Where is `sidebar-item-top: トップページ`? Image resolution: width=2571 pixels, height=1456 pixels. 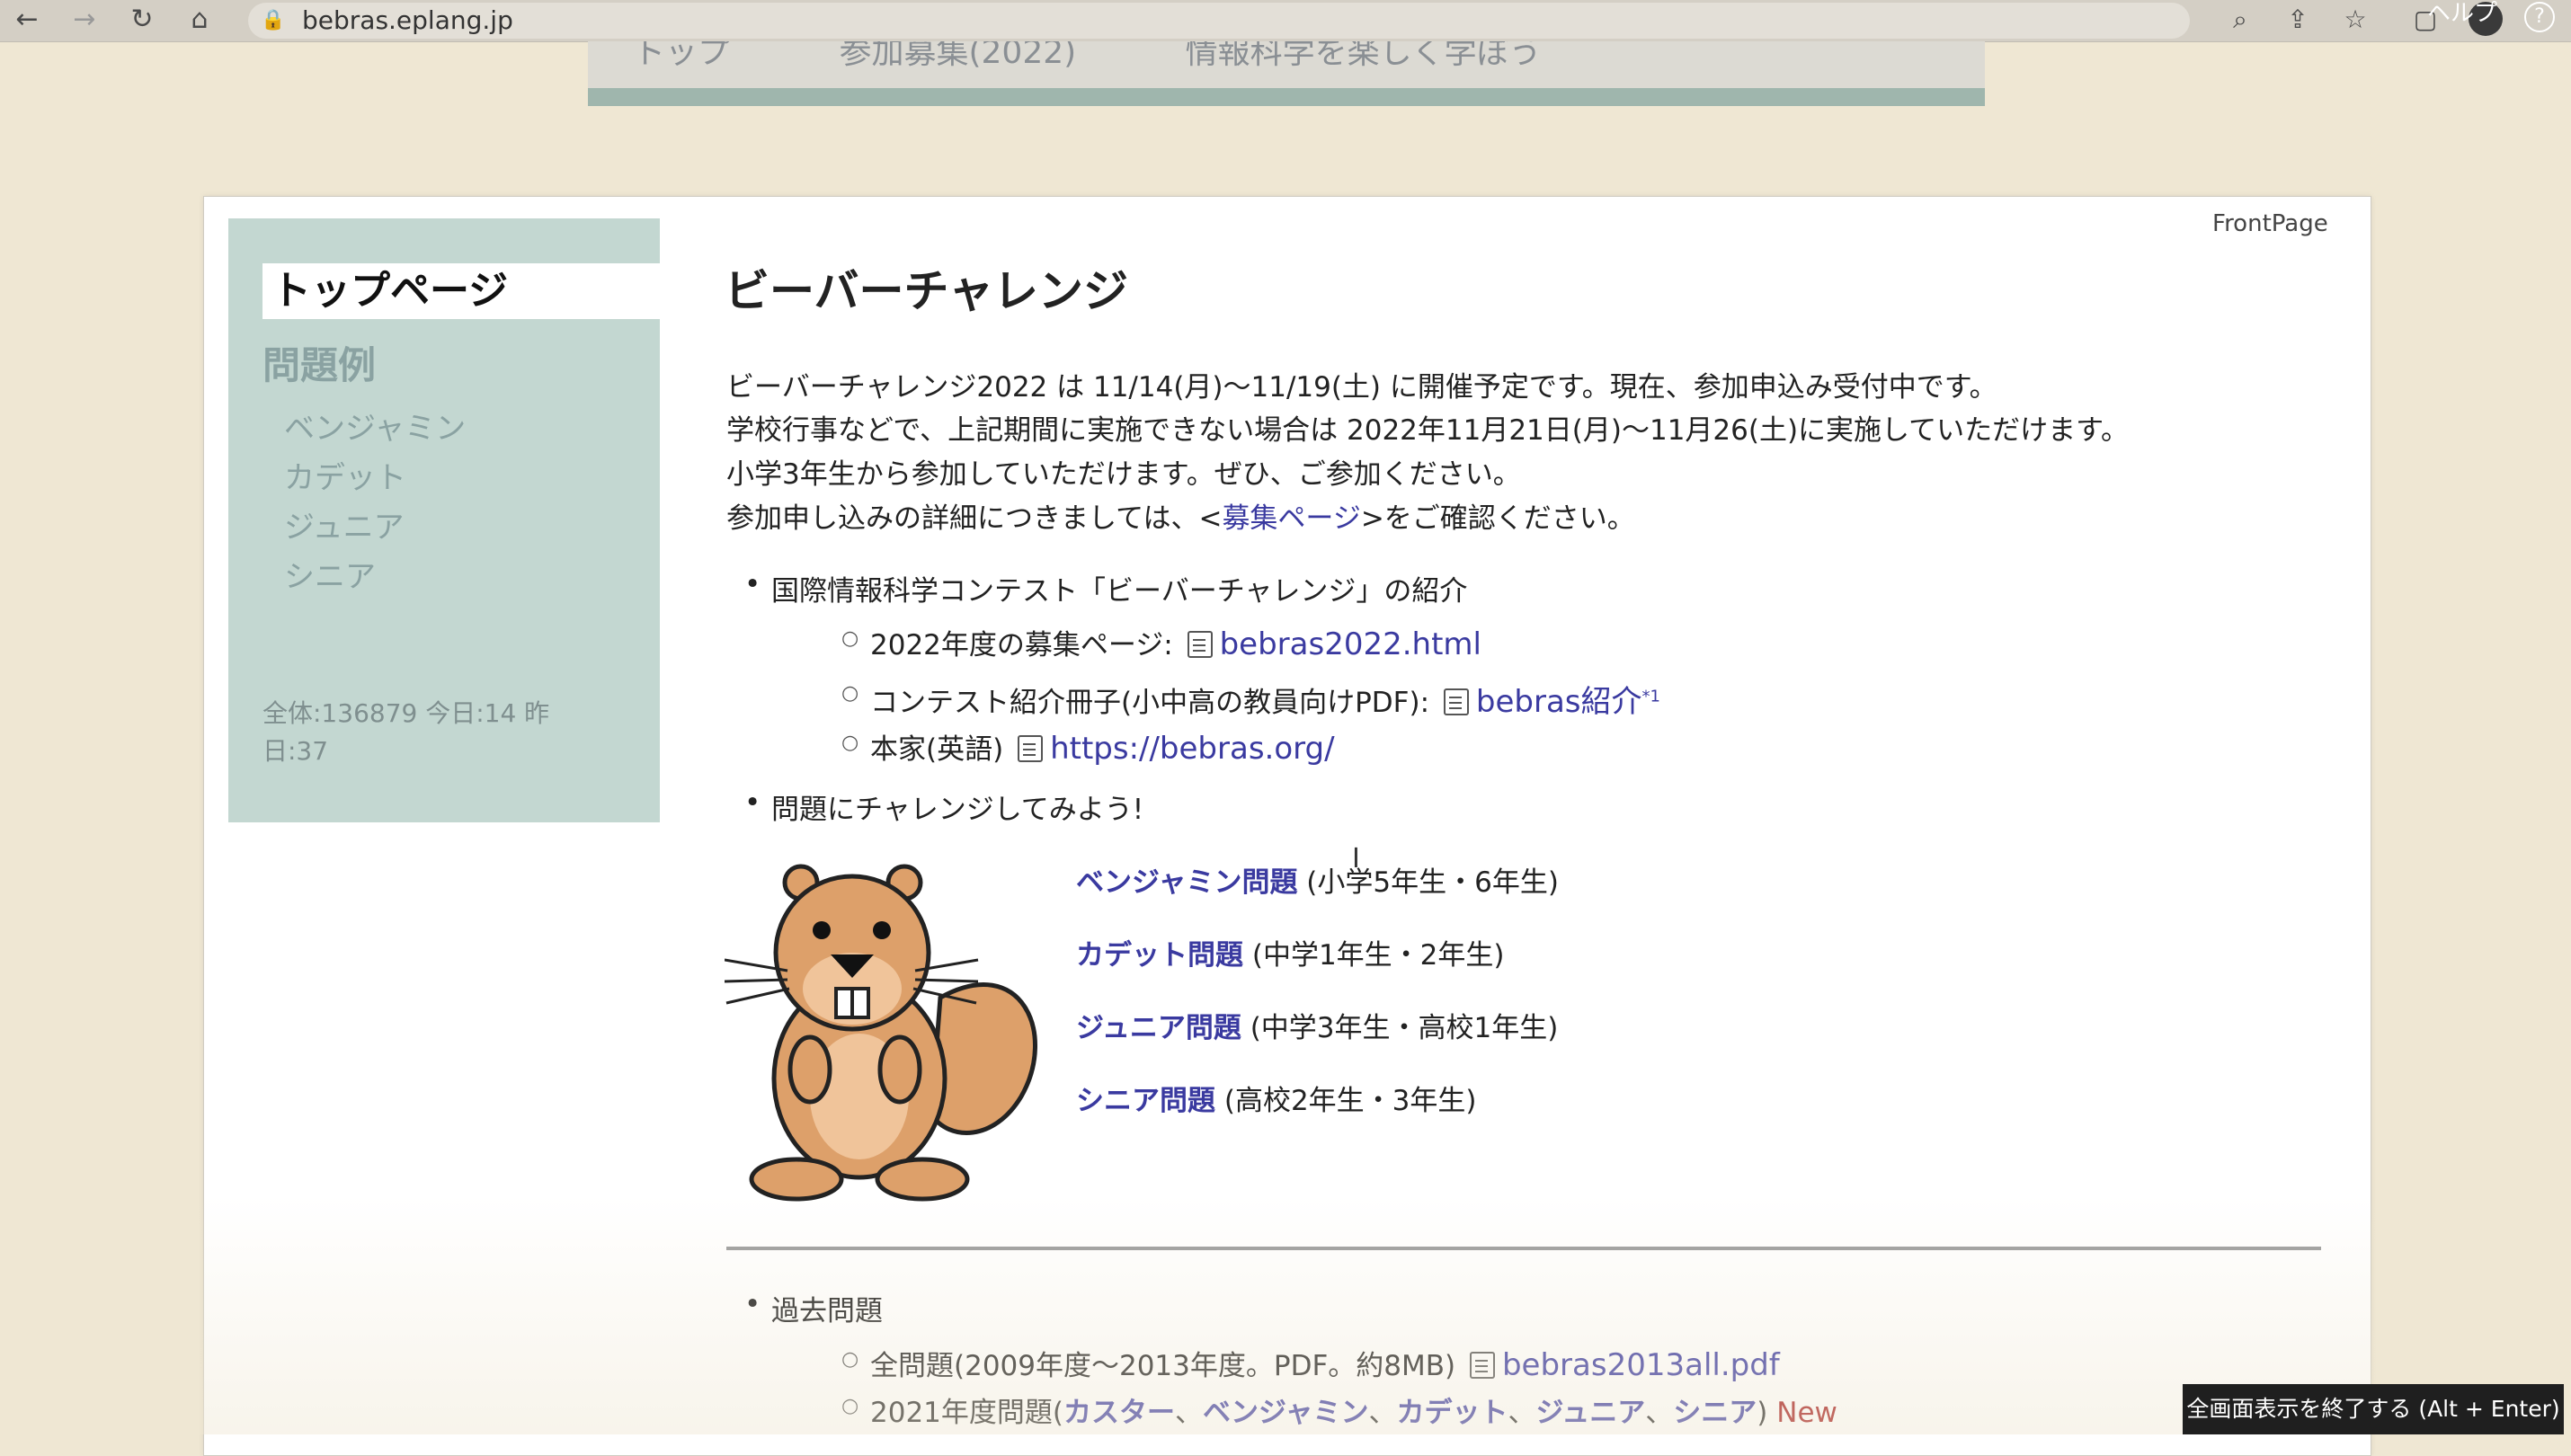 sidebar-item-top: トップページ is located at coordinates (461, 291).